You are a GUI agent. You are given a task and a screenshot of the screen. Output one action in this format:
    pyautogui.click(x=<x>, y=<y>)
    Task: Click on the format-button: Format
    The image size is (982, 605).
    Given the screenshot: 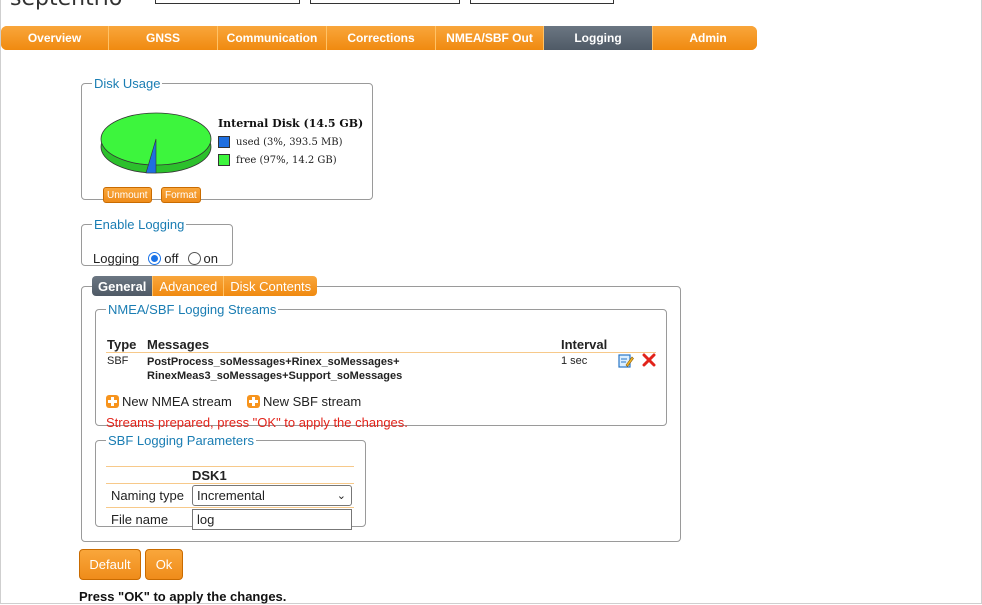 What is the action you would take?
    pyautogui.click(x=181, y=195)
    